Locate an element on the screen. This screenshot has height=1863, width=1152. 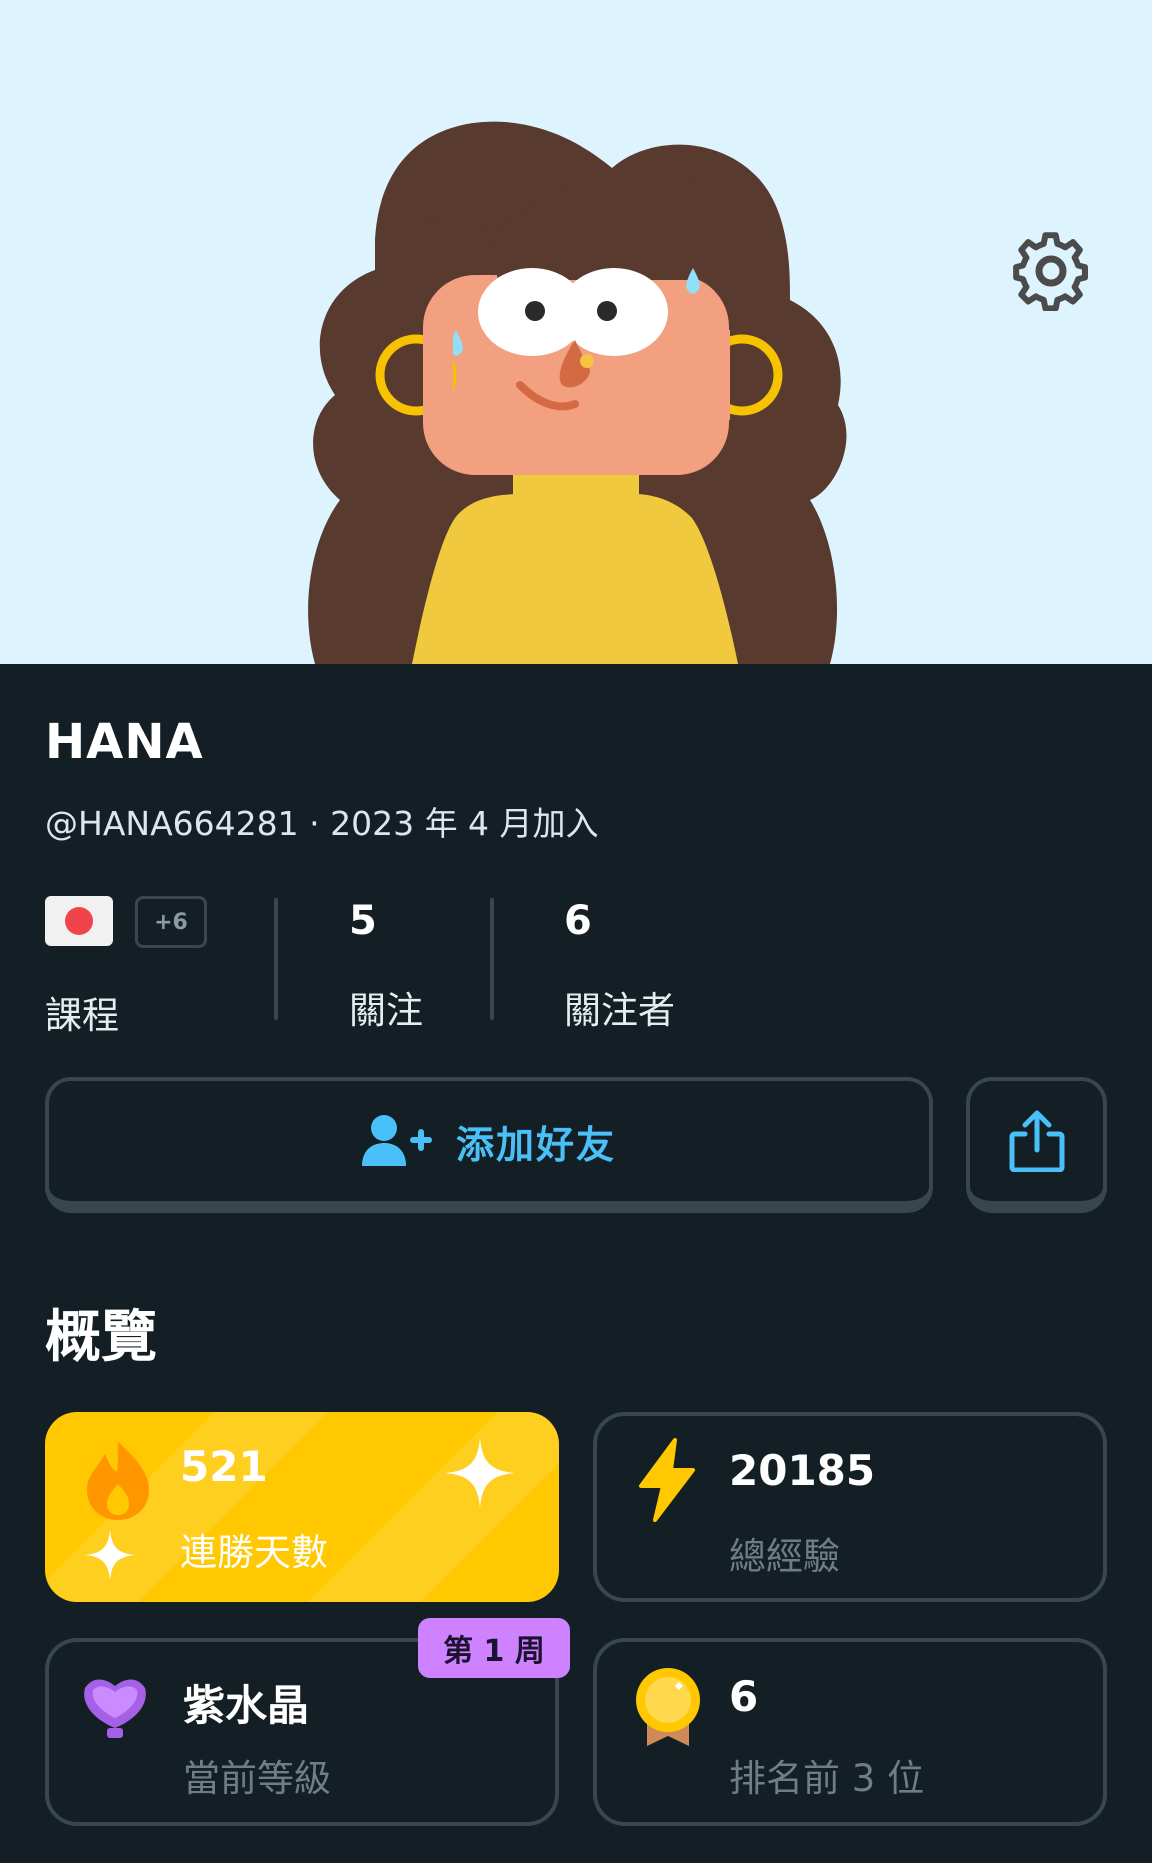
top3-label: 排名前 3 位 is located at coordinates (827, 1778).